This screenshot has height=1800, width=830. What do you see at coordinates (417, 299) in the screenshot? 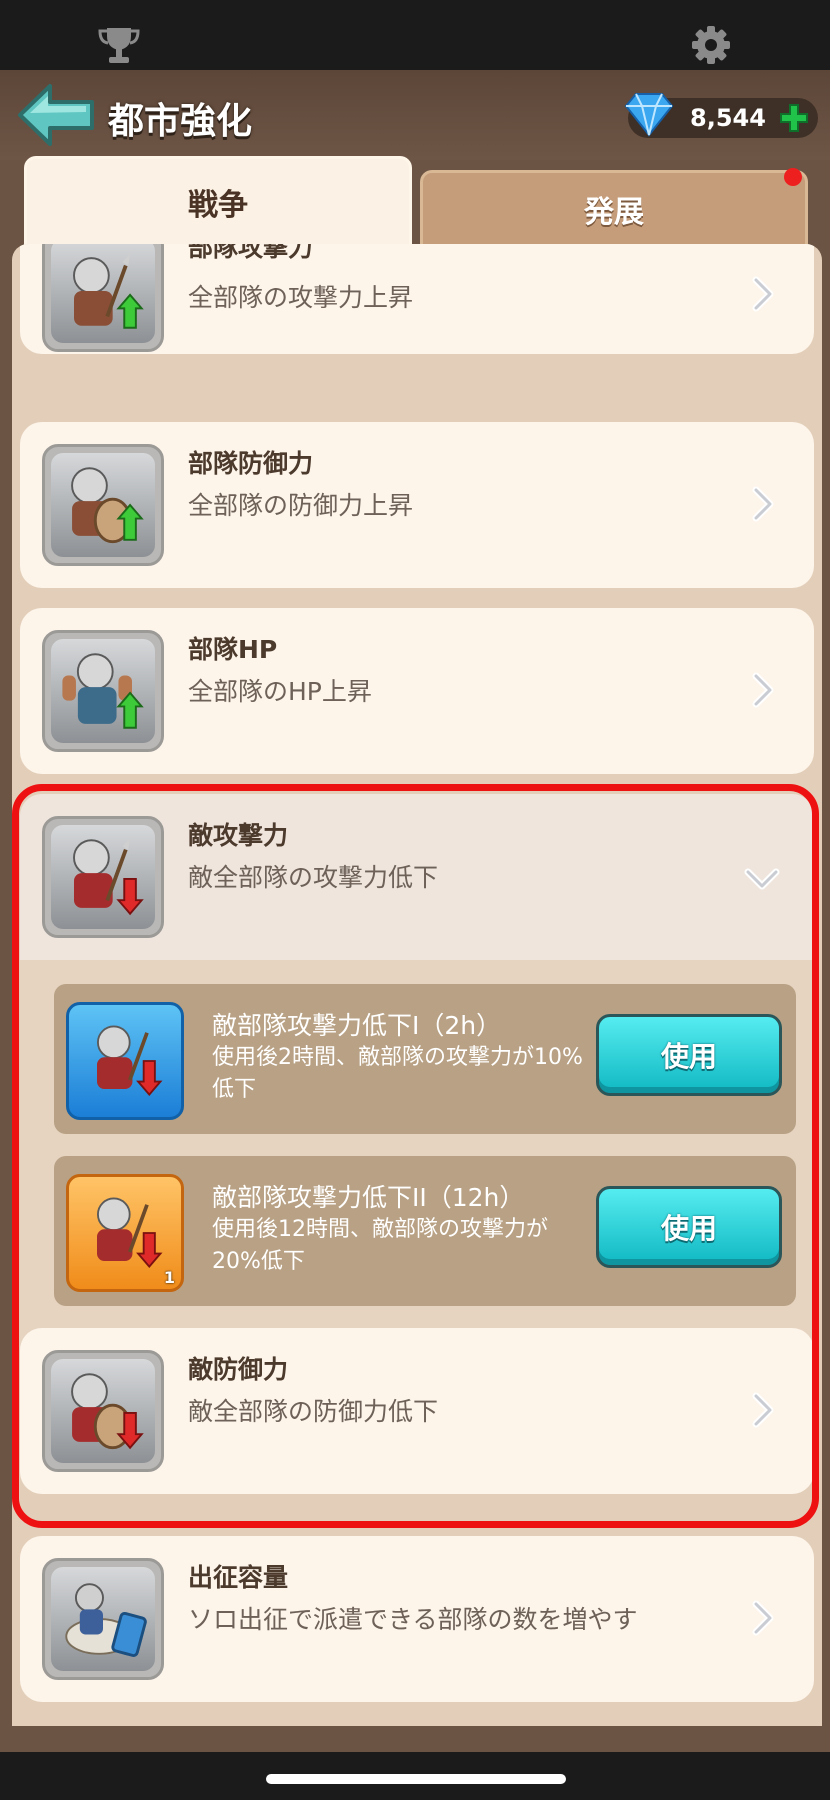
I see `list-item-troop-attack: 部隊攻撃力 全部隊の攻撃力上昇` at bounding box center [417, 299].